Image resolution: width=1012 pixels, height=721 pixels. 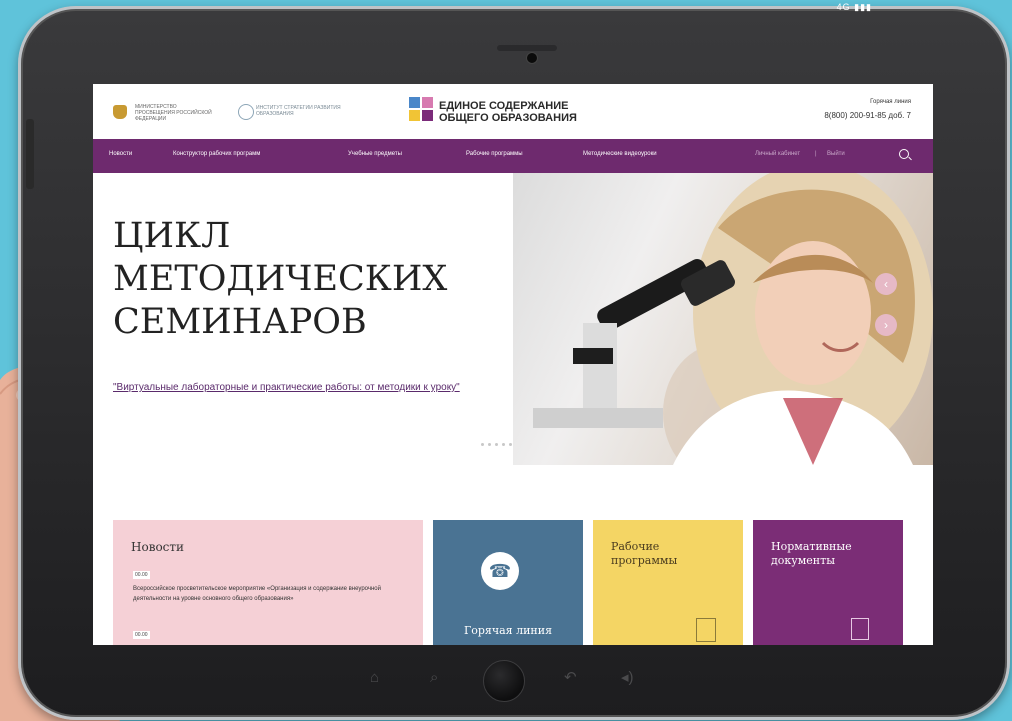 I want to click on documents-icon, so click(x=860, y=629).